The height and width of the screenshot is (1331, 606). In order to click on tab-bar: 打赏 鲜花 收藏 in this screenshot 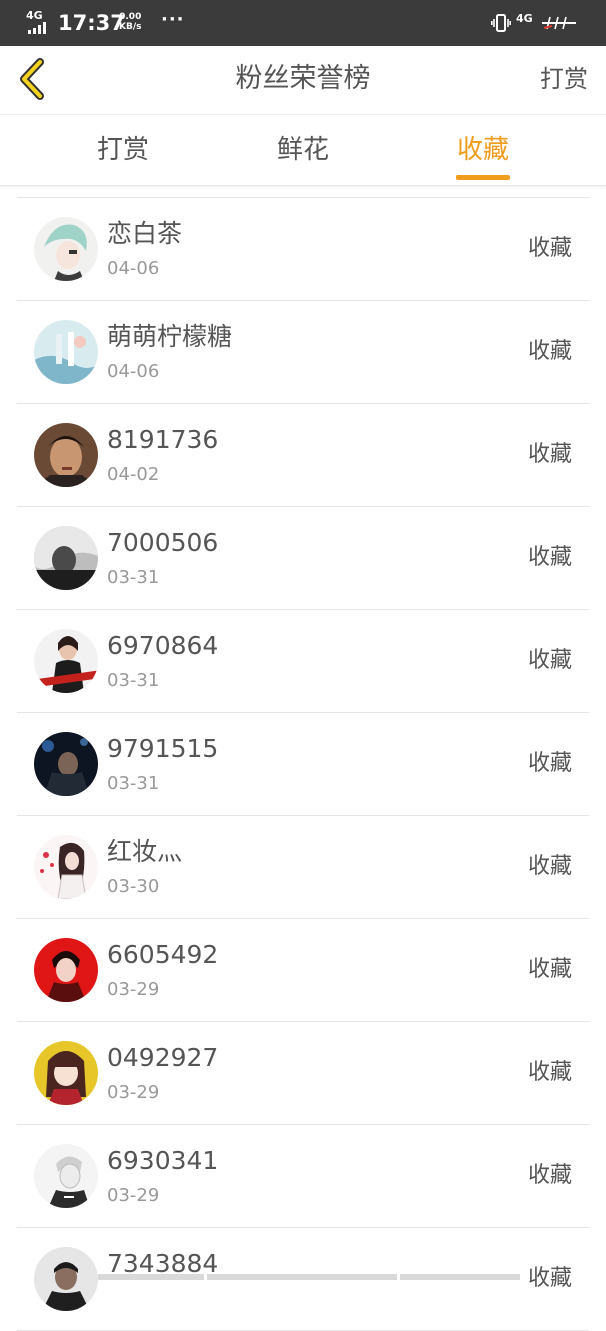, I will do `click(303, 150)`.